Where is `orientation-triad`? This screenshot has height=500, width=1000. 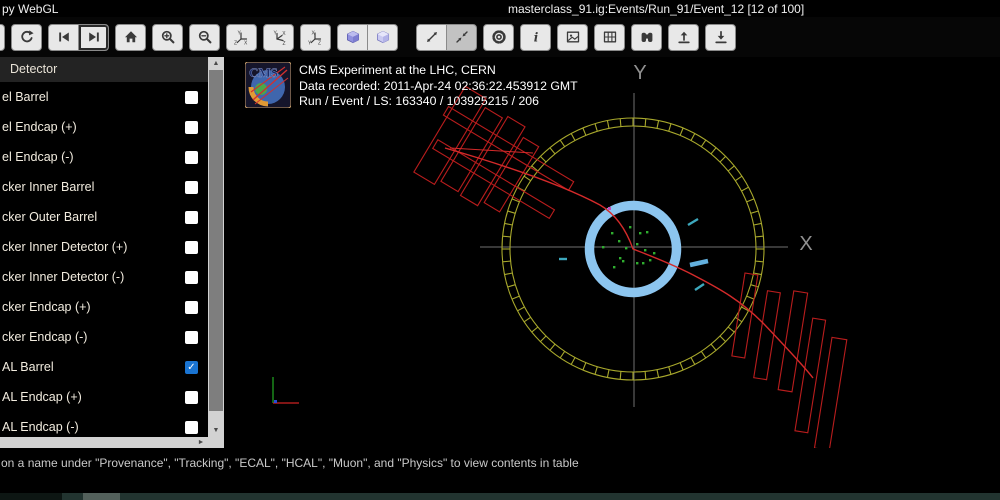
orientation-triad is located at coordinates (285, 390).